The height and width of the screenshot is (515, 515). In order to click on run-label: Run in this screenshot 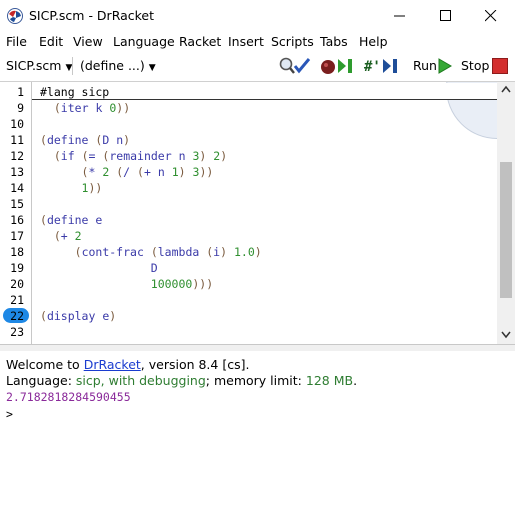, I will do `click(425, 65)`.